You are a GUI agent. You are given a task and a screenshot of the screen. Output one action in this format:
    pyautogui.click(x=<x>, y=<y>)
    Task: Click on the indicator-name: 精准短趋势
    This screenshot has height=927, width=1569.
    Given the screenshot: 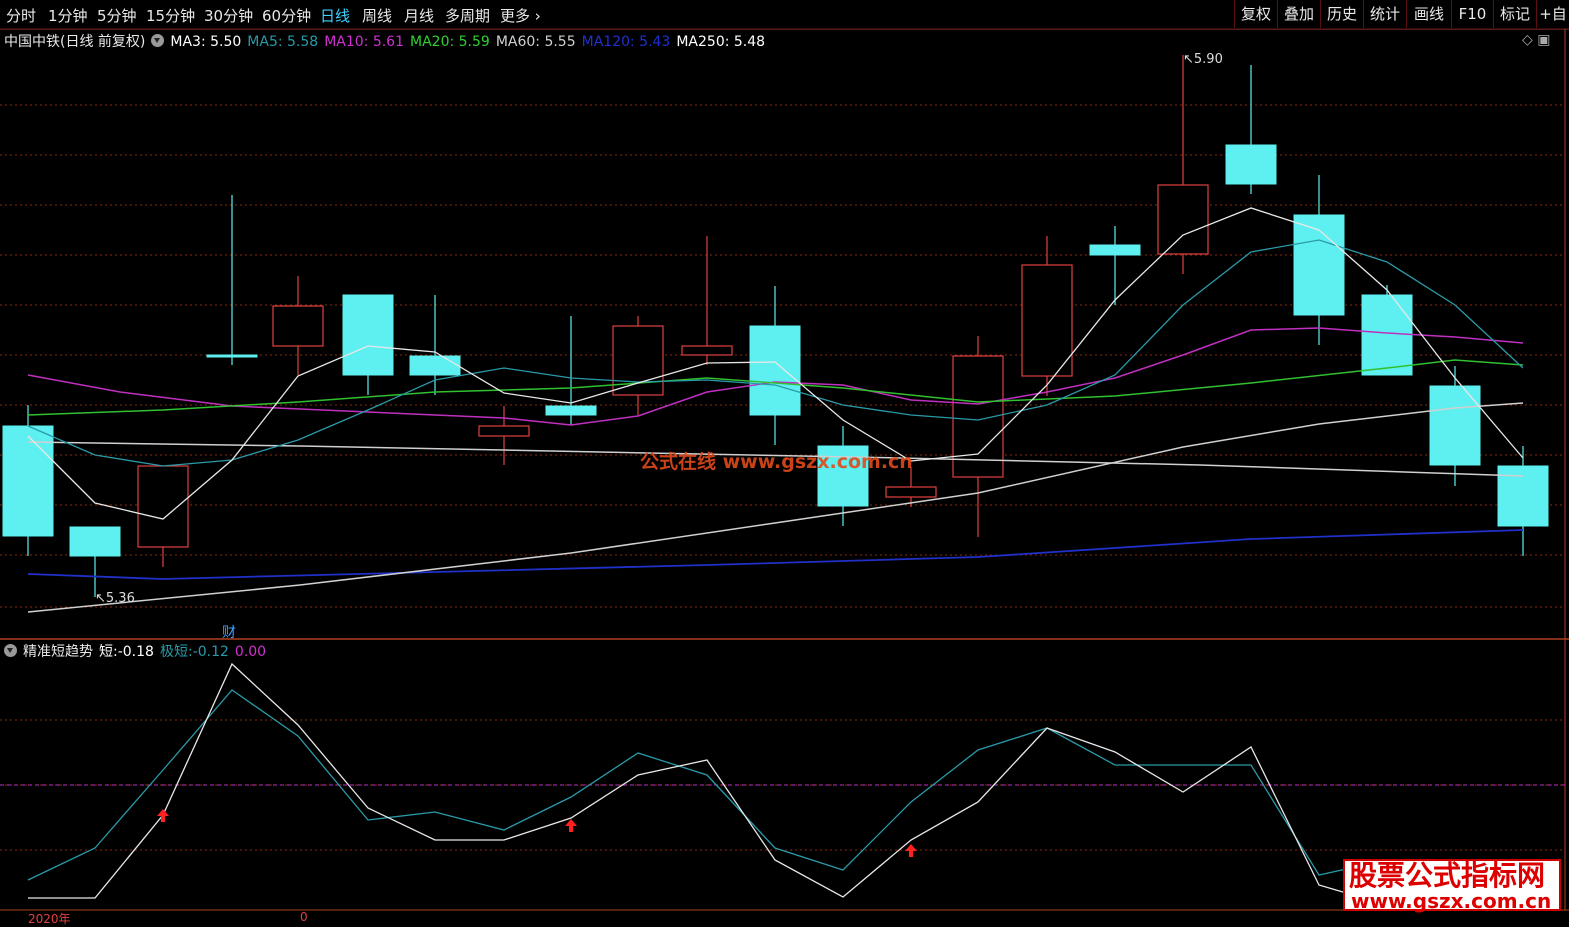 What is the action you would take?
    pyautogui.click(x=58, y=652)
    